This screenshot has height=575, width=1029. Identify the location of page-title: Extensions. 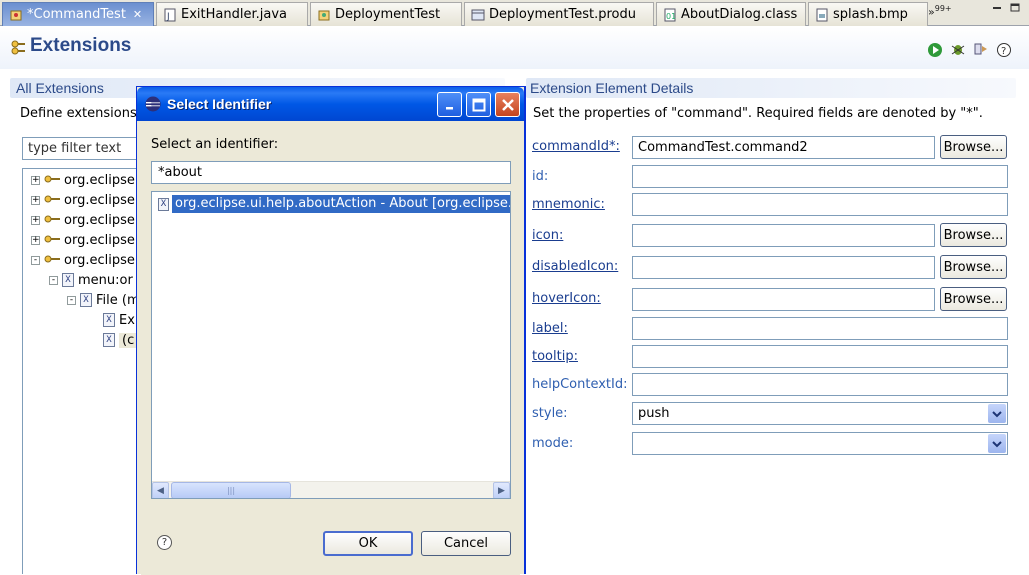
(81, 45).